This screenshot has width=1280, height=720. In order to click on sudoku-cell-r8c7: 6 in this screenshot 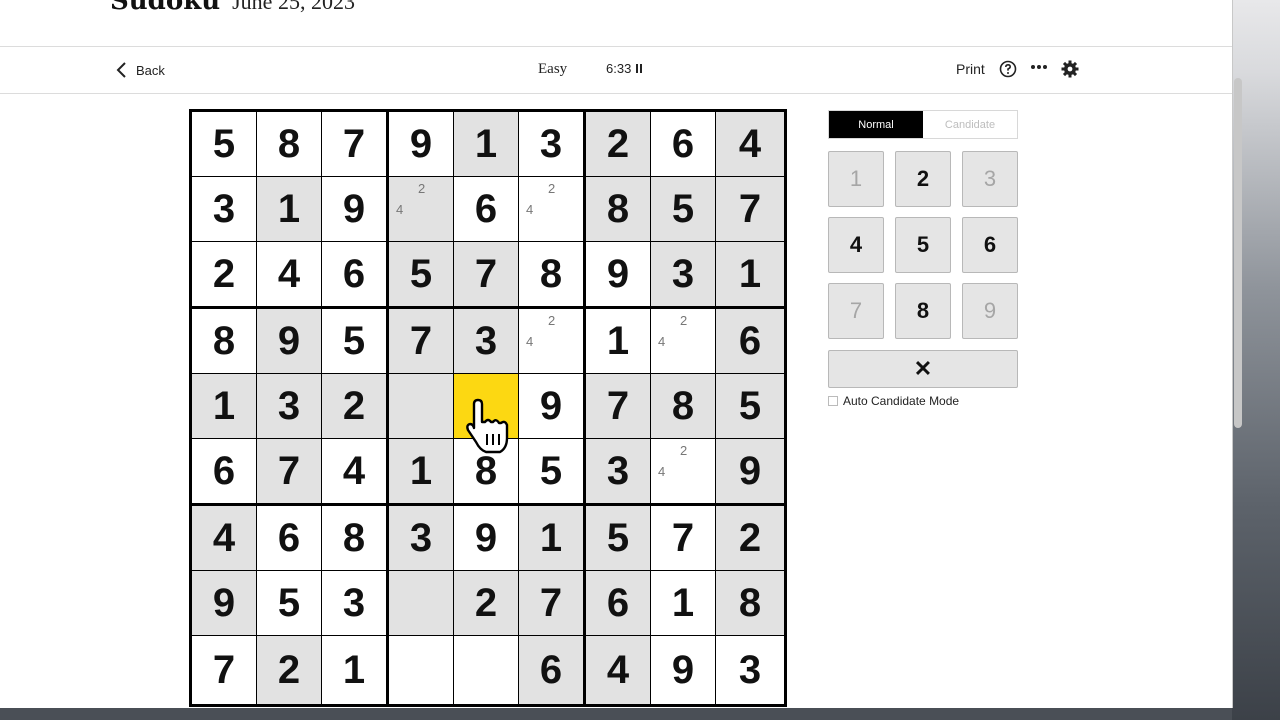, I will do `click(618, 603)`.